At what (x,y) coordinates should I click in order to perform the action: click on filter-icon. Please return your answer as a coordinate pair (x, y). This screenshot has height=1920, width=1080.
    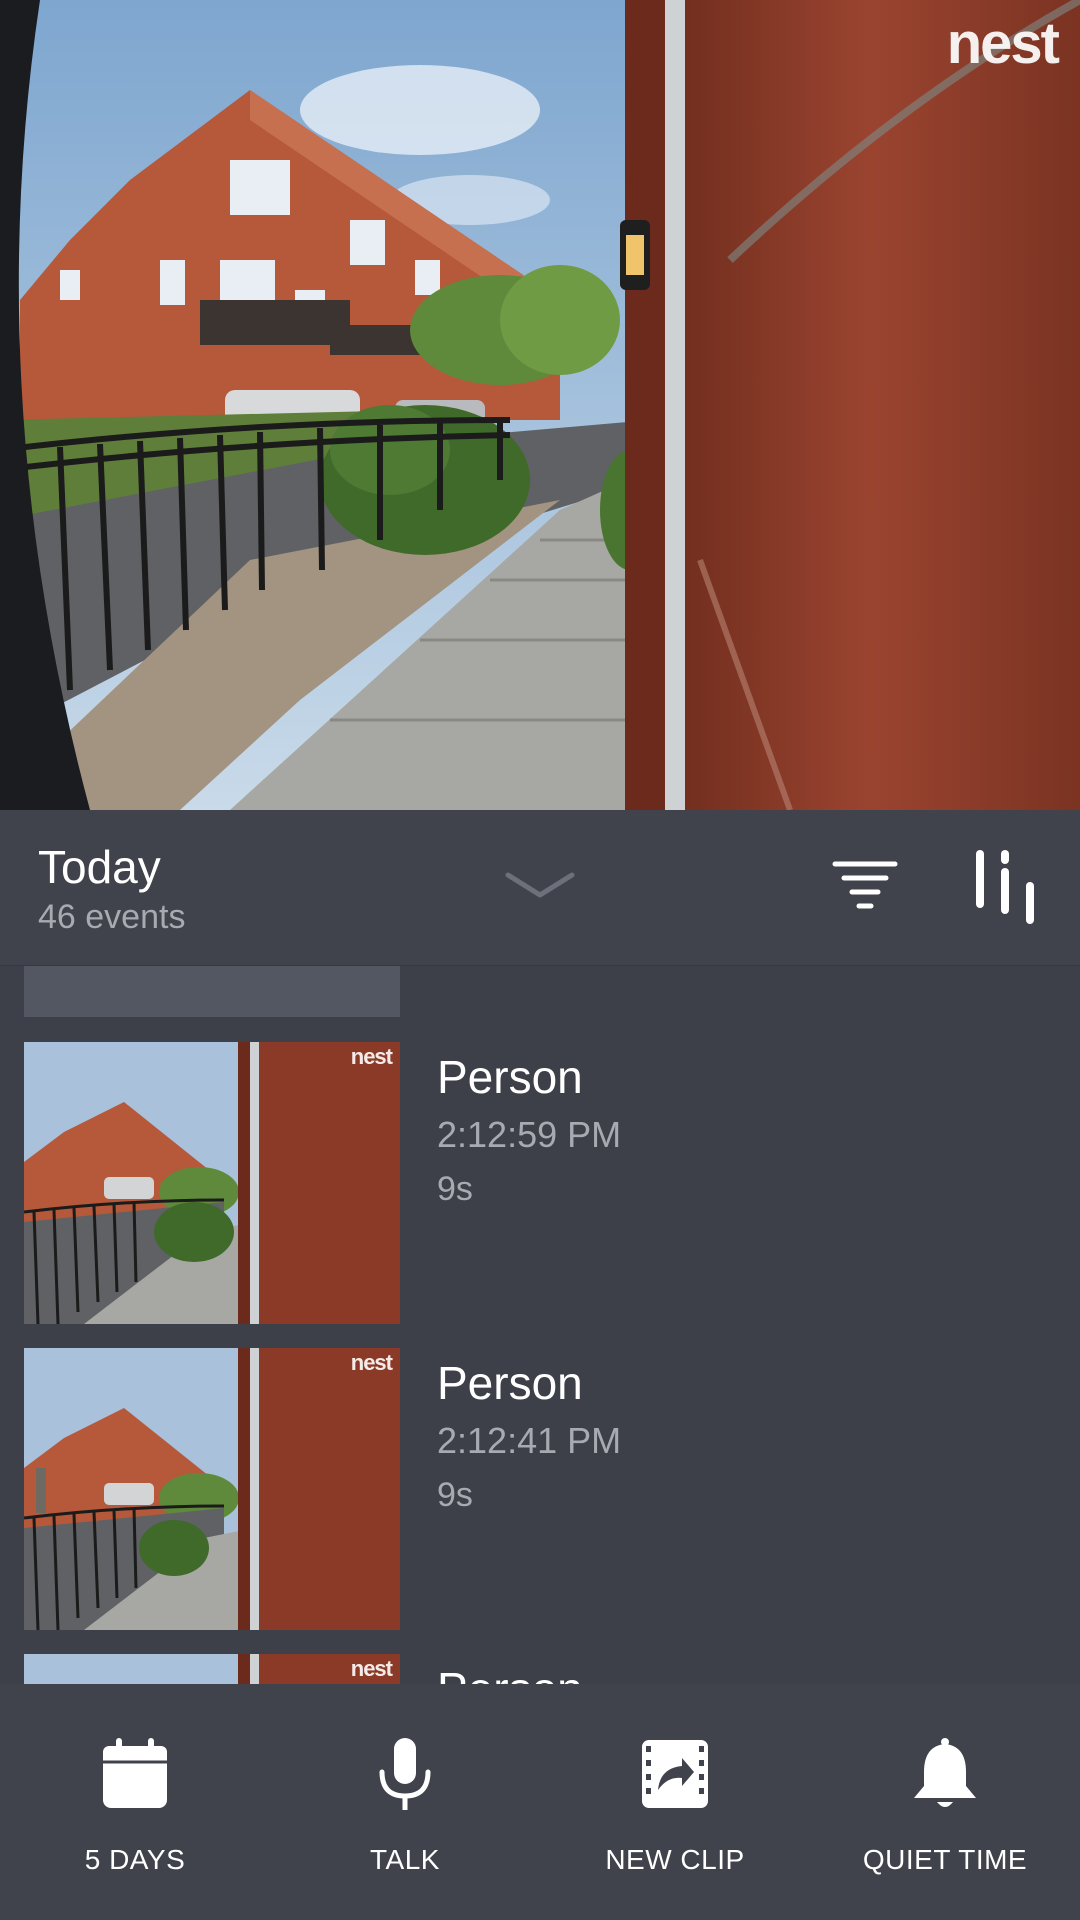
    Looking at the image, I should click on (865, 885).